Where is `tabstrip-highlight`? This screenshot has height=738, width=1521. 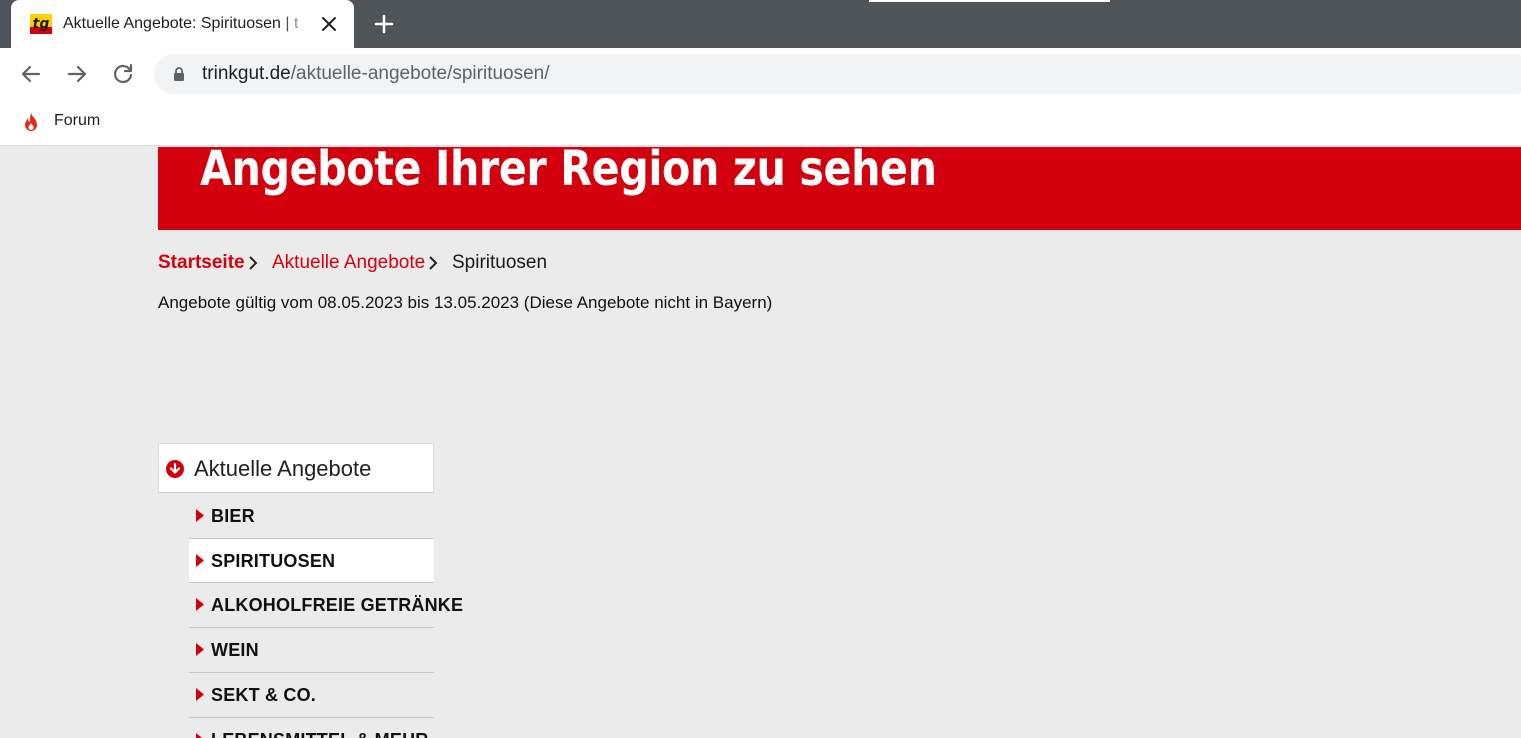 tabstrip-highlight is located at coordinates (989, 1).